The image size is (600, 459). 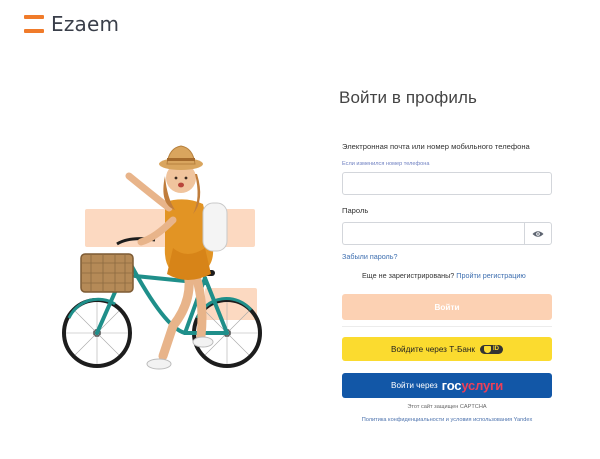 I want to click on password-label: Пароль, so click(x=355, y=210).